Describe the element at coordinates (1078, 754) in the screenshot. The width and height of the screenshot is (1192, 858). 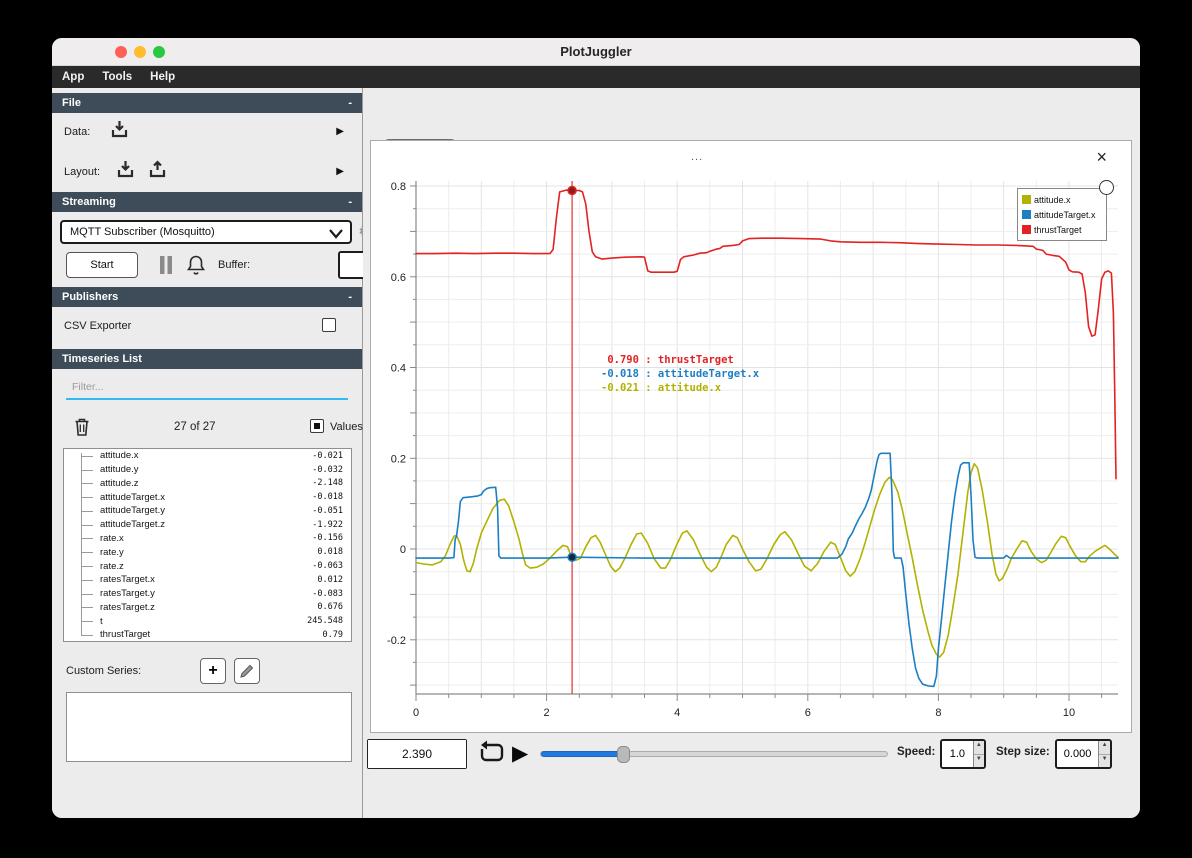
I see `step-value-input` at that location.